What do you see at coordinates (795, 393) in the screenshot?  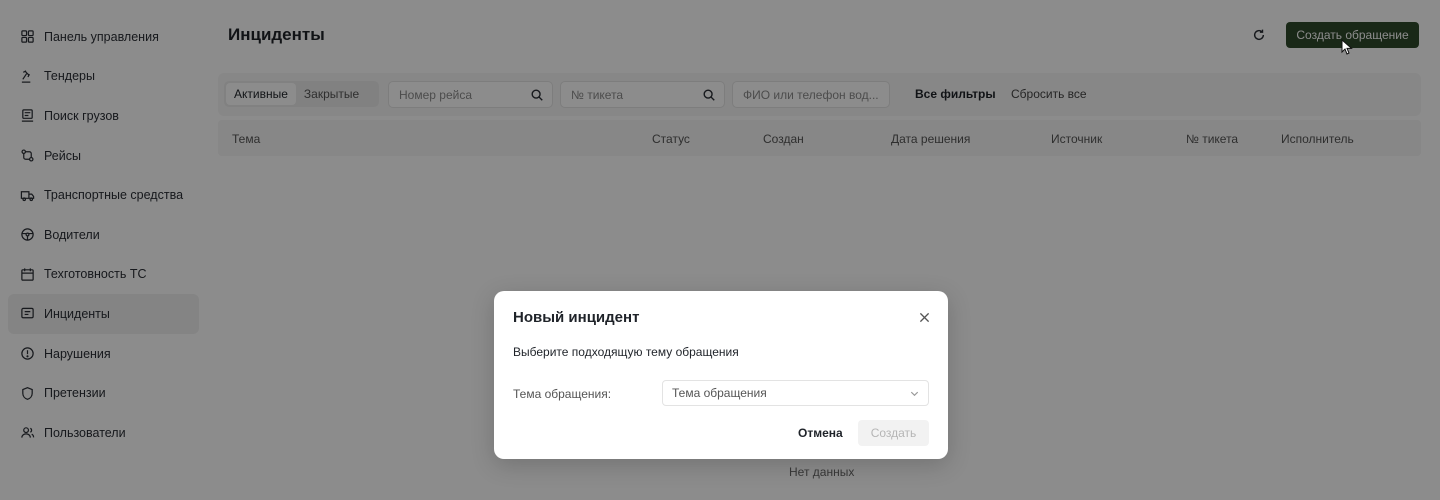 I see `topic-select: Тема обращения` at bounding box center [795, 393].